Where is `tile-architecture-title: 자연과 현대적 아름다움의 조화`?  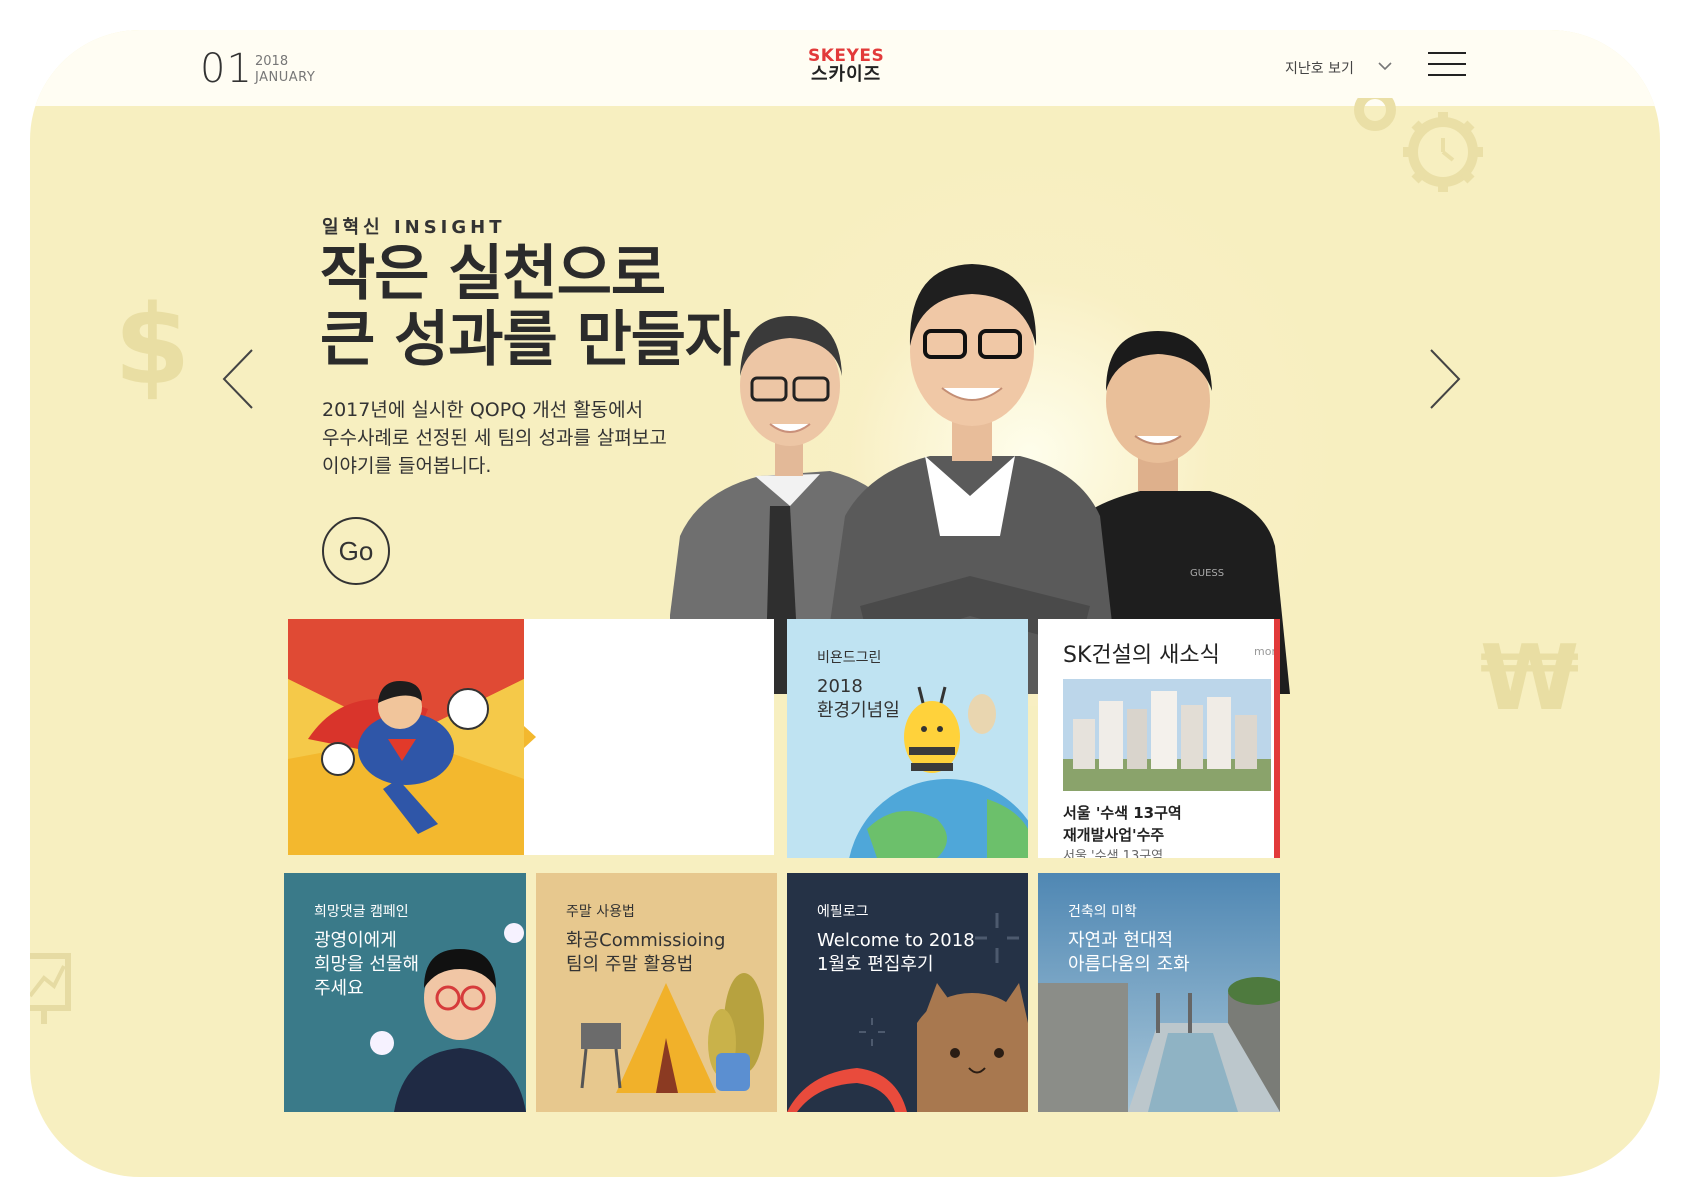
tile-architecture-title: 자연과 현대적 아름다움의 조화 is located at coordinates (1129, 952).